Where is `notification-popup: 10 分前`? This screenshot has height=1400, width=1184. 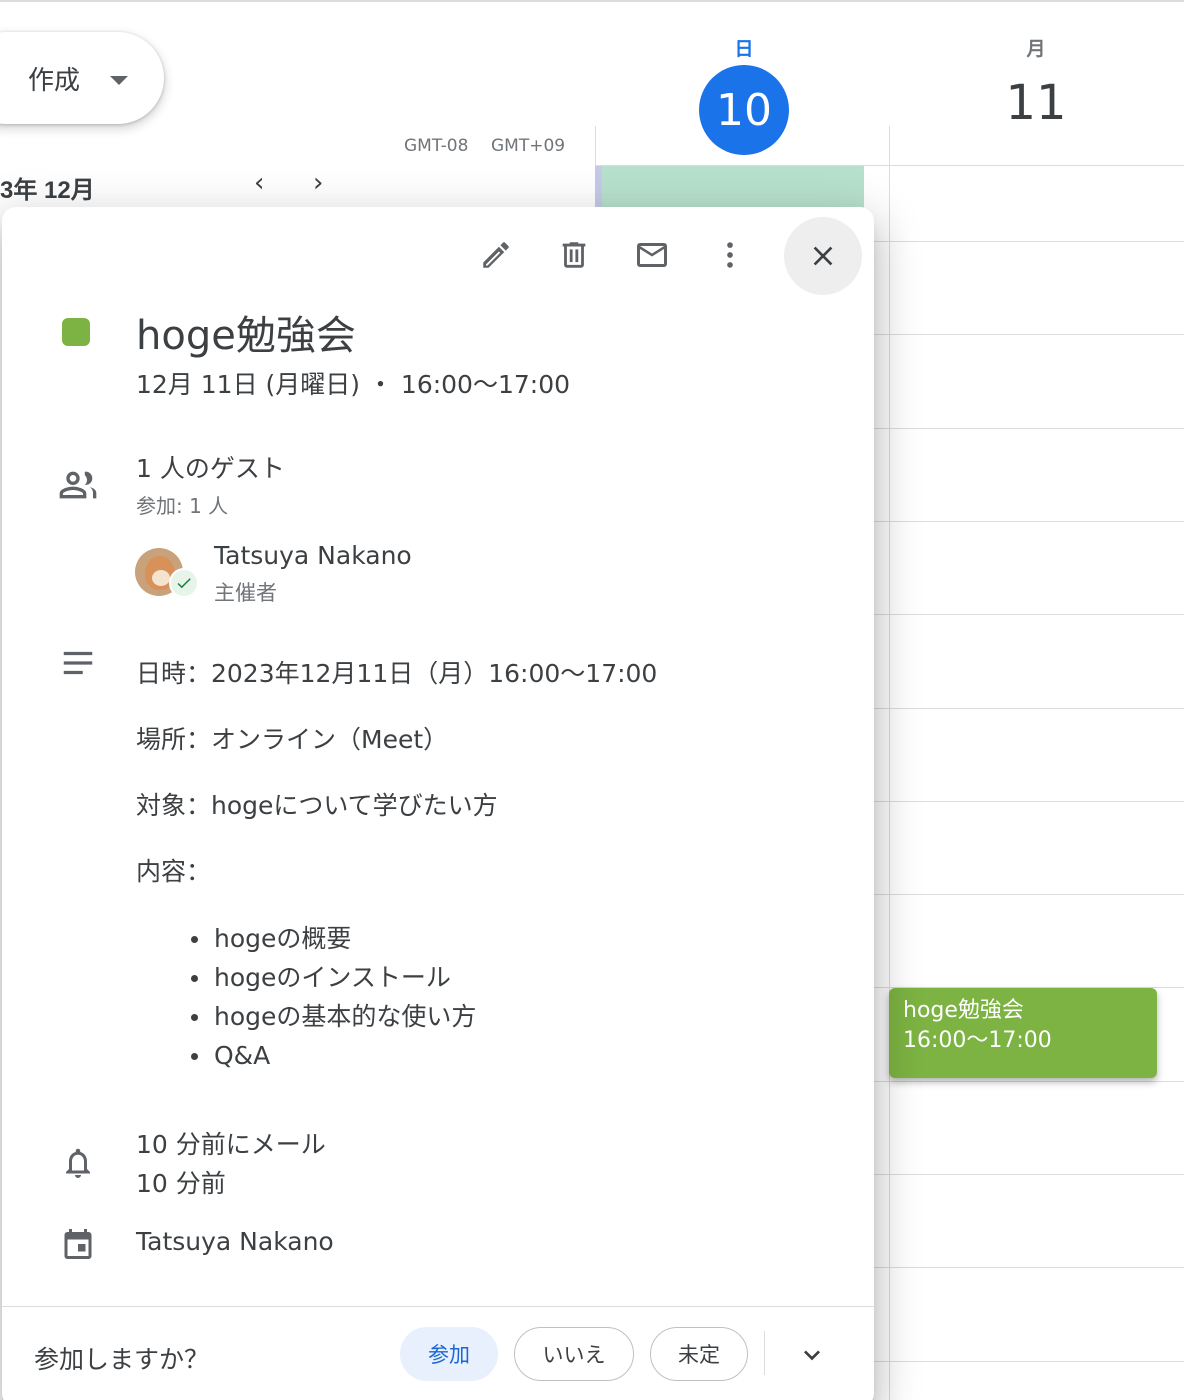
notification-popup: 10 分前 is located at coordinates (181, 1183).